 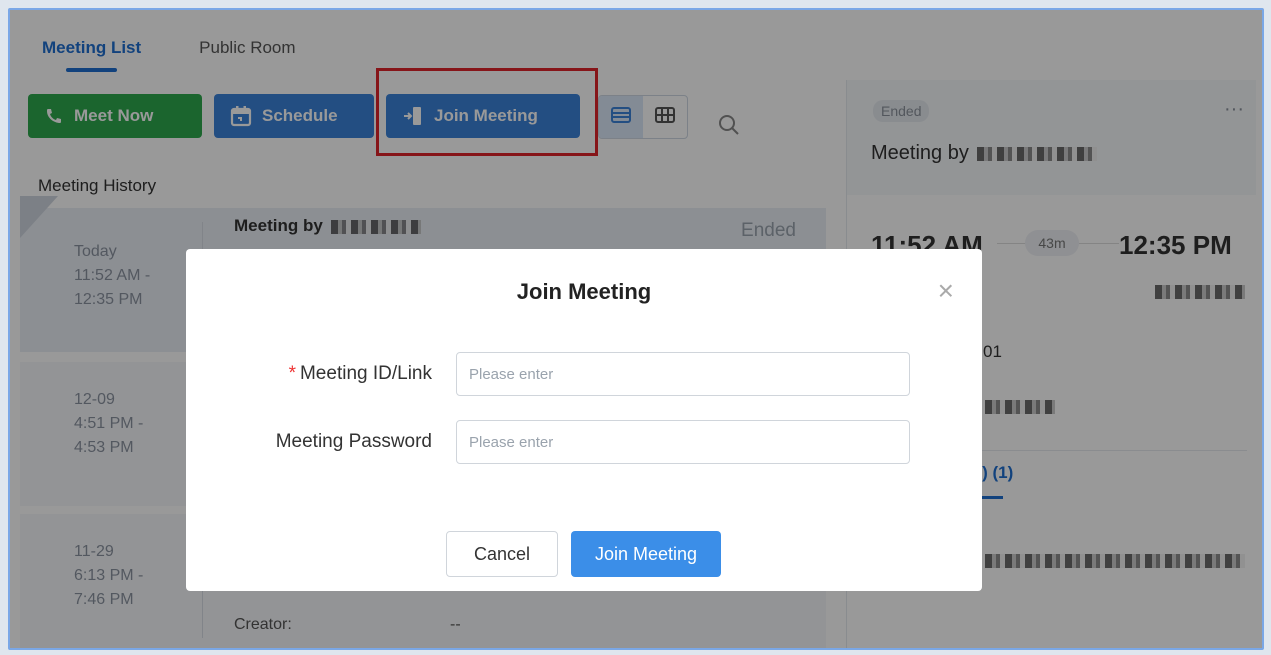 I want to click on meeting-id-label-text: Meeting ID/Link, so click(x=365, y=373).